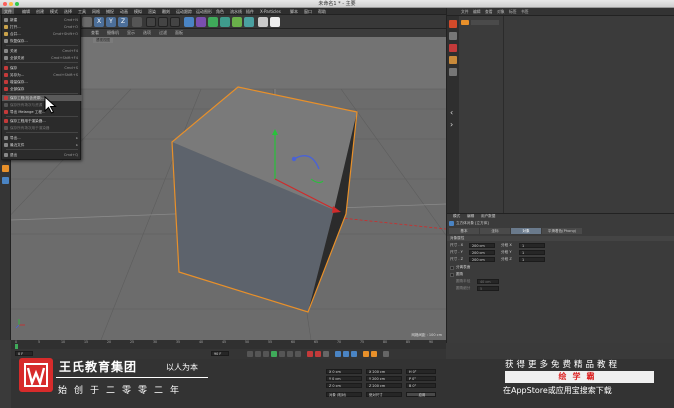  Describe the element at coordinates (266, 354) in the screenshot. I see `prev-frame-icon` at that location.